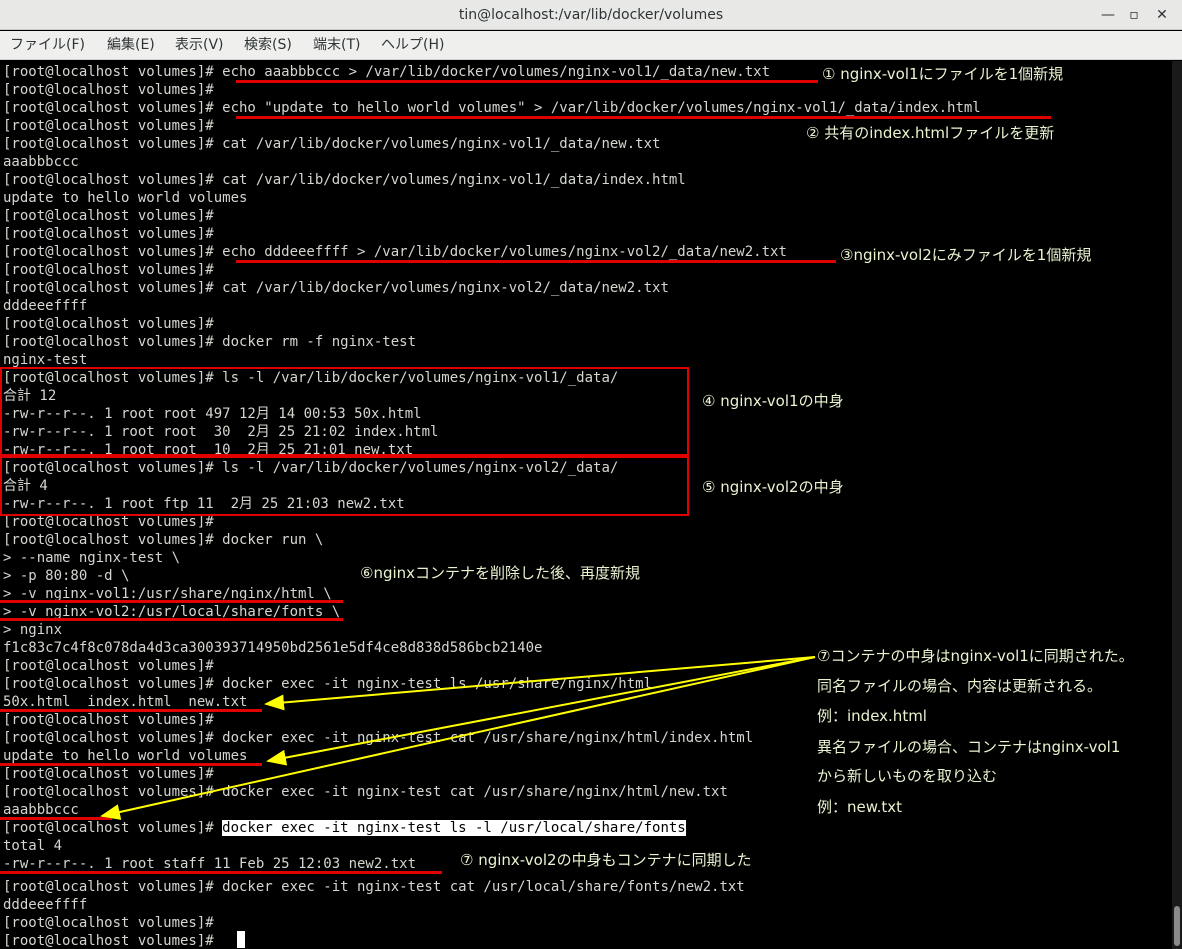 Image resolution: width=1182 pixels, height=949 pixels. I want to click on menu-bar: ファイル(F) 編集(E) 表示(V) 検索(S) 端末(T) ヘルプ(H), so click(591, 45).